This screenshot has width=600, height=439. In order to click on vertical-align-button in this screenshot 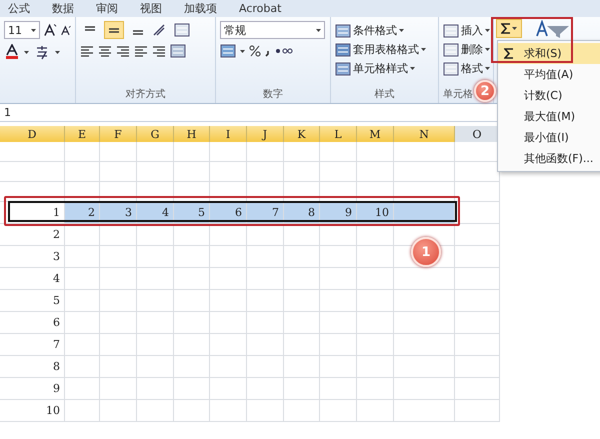, I will do `click(114, 30)`.